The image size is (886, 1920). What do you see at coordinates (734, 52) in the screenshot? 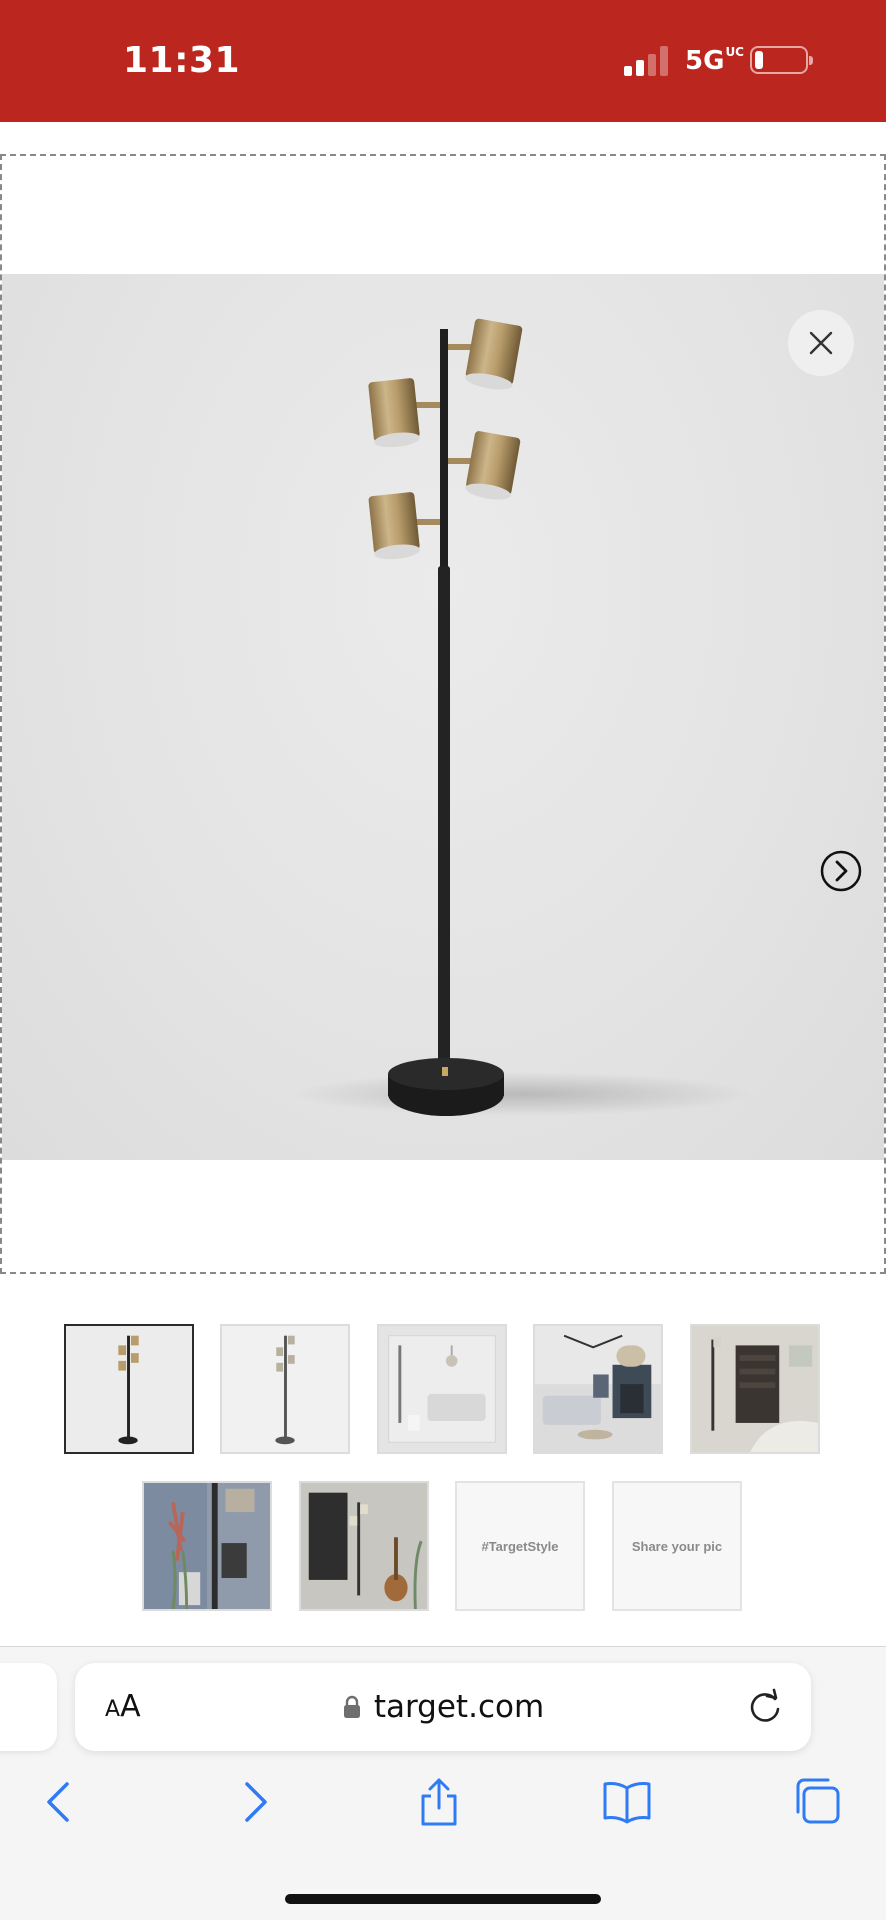
I see `network-badge: UC` at bounding box center [734, 52].